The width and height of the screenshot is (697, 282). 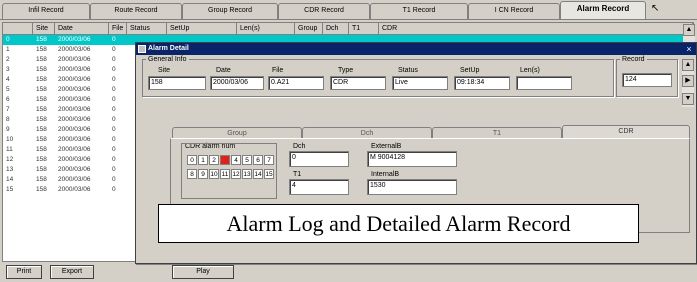 I want to click on alarm-digit: 4, so click(x=236, y=160).